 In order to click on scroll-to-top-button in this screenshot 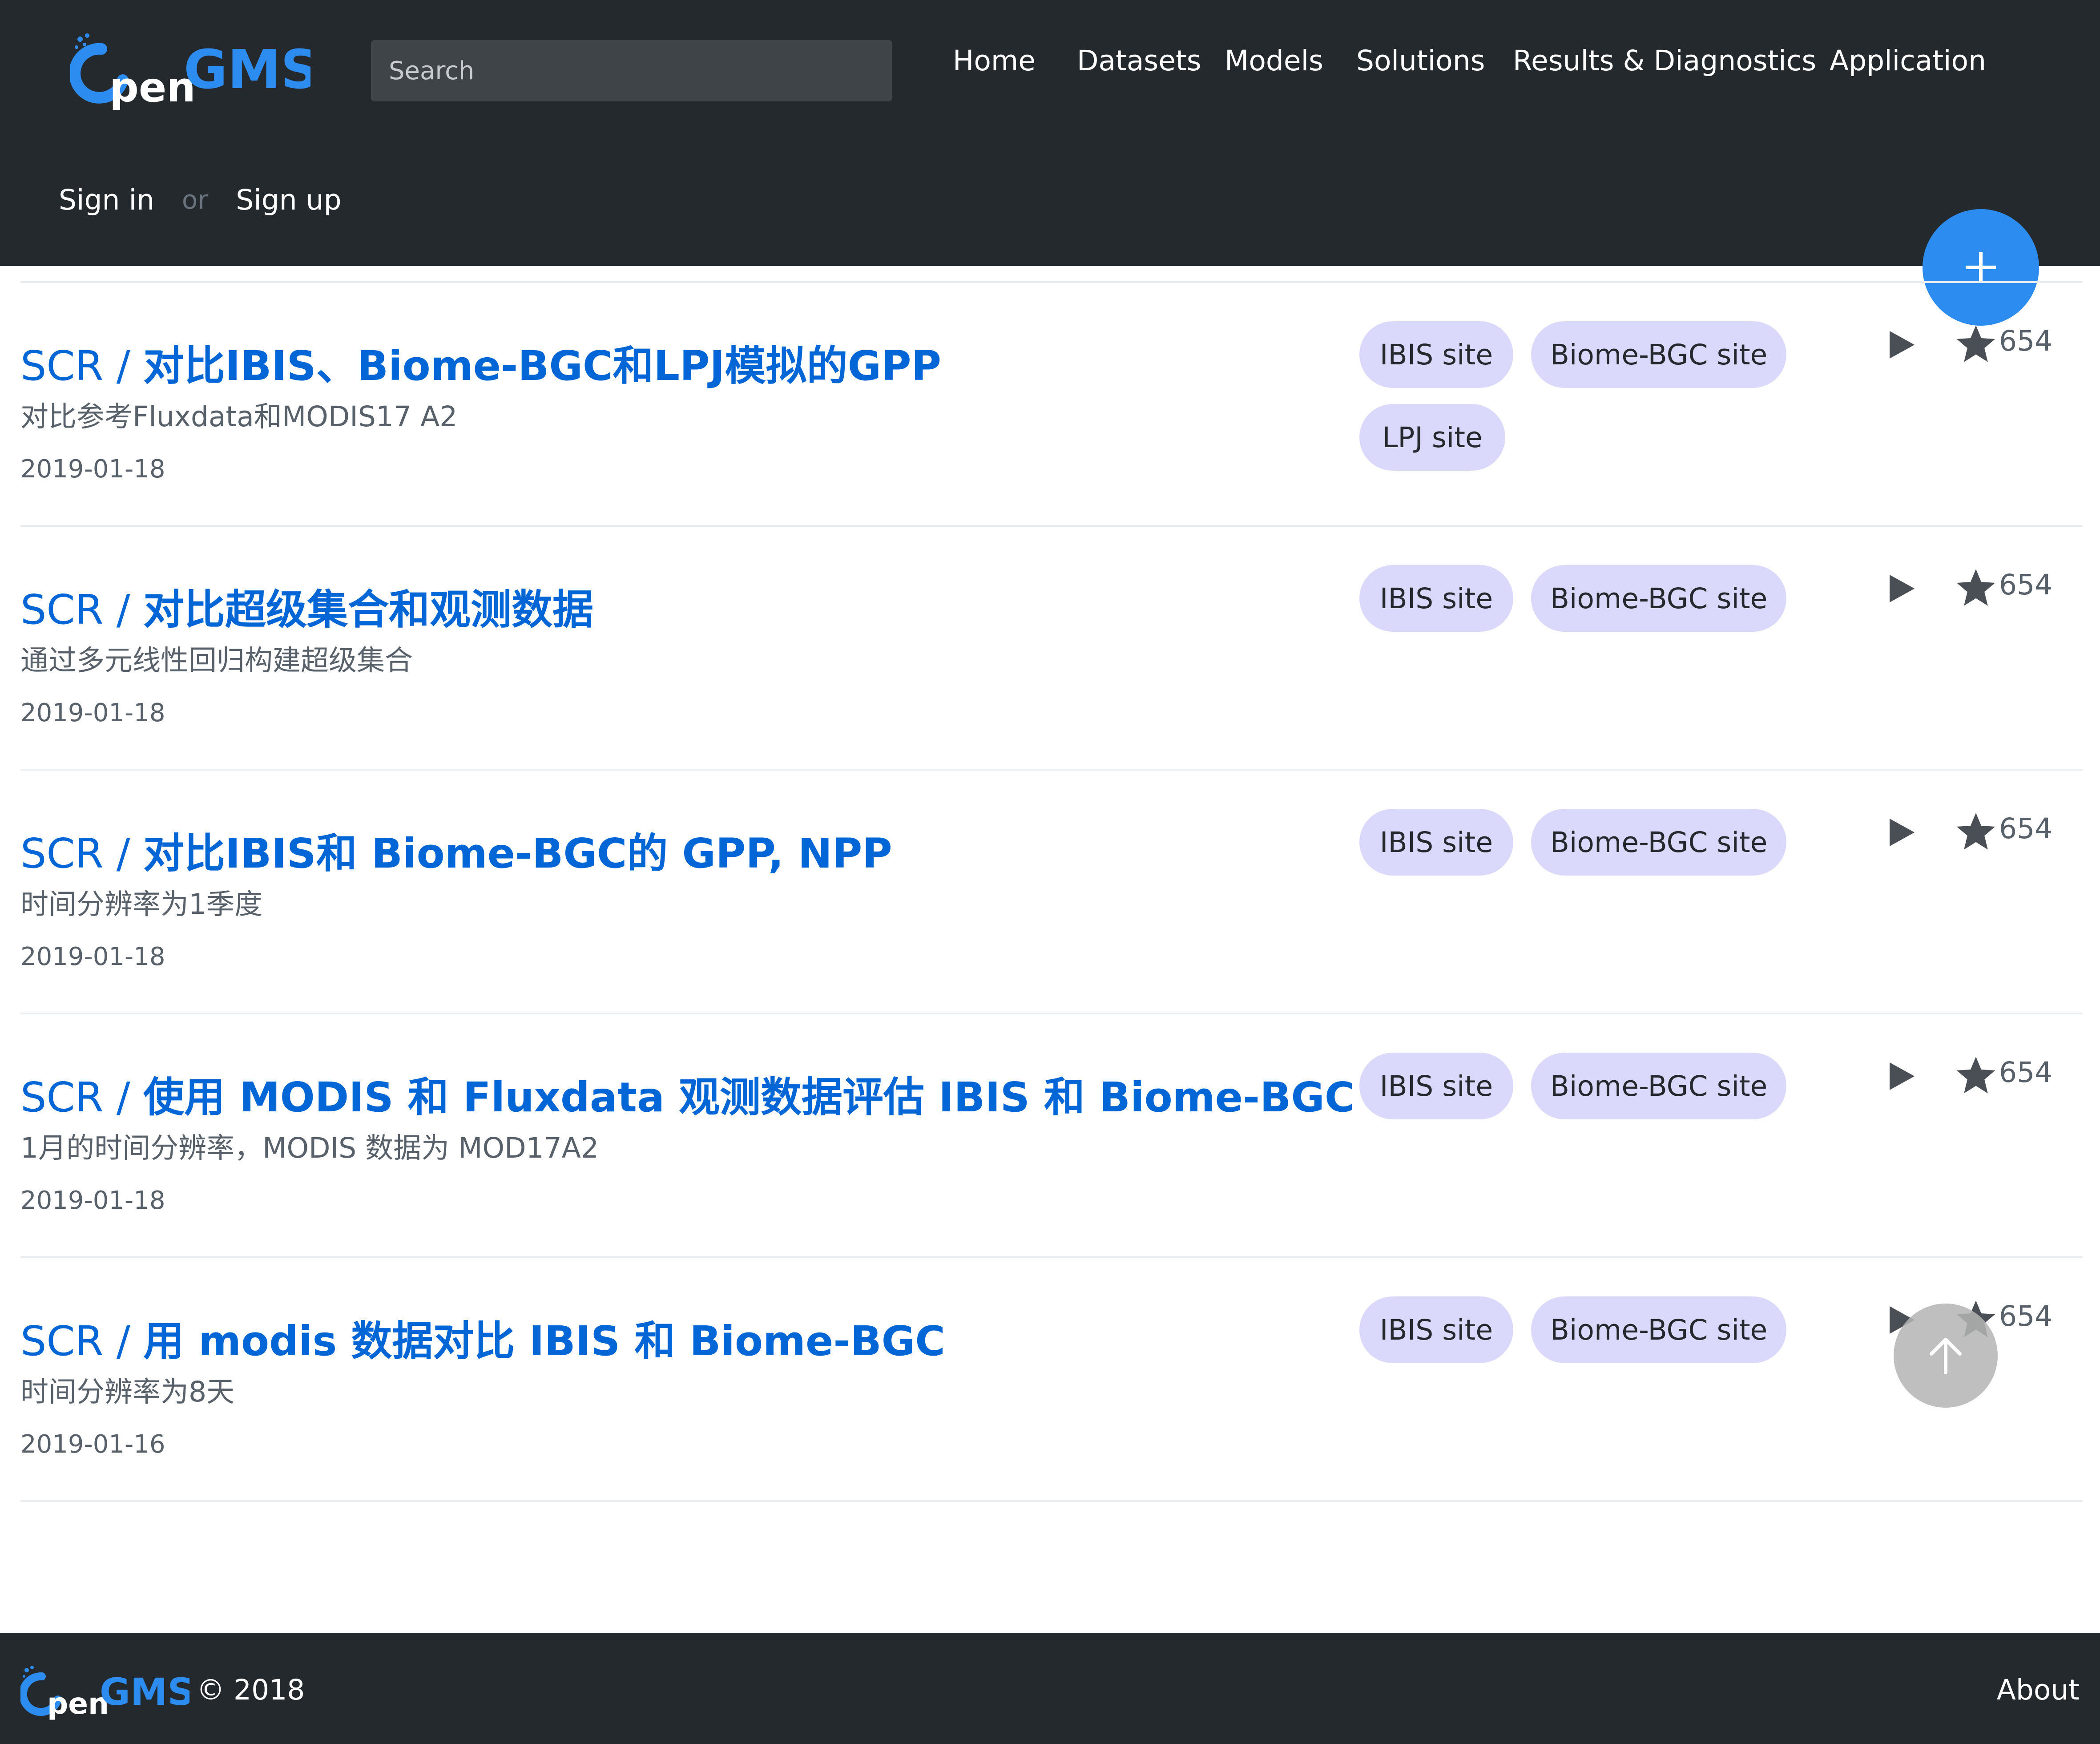, I will do `click(1946, 1356)`.